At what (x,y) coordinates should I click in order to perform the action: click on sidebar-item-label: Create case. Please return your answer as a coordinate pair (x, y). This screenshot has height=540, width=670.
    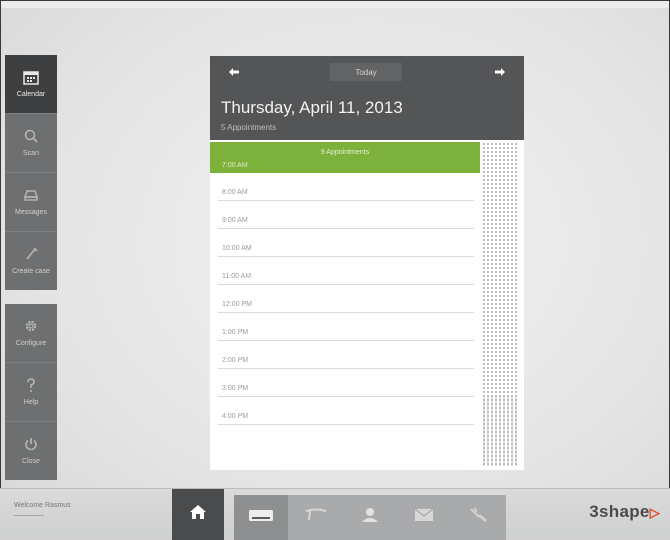
    Looking at the image, I should click on (31, 271).